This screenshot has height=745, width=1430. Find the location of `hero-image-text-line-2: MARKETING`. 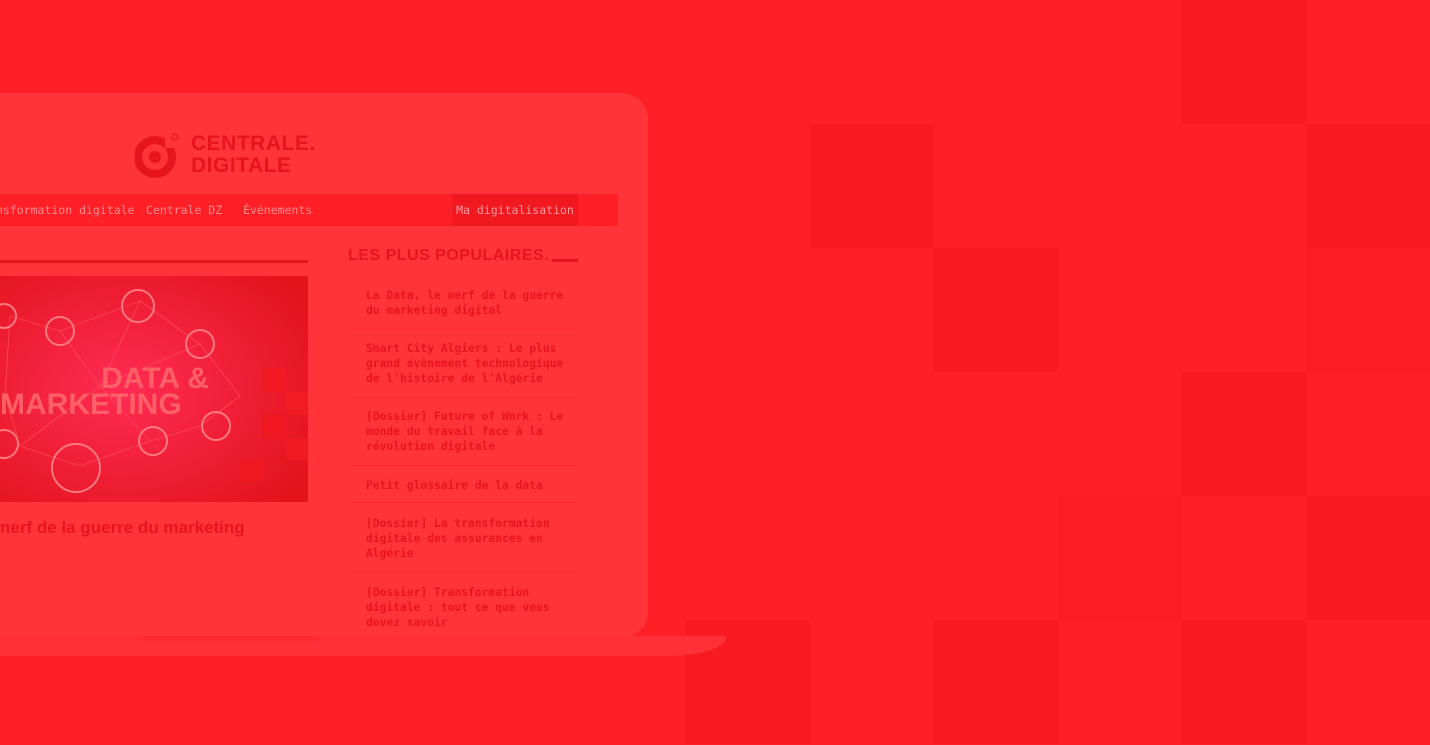

hero-image-text-line-2: MARKETING is located at coordinates (91, 404).